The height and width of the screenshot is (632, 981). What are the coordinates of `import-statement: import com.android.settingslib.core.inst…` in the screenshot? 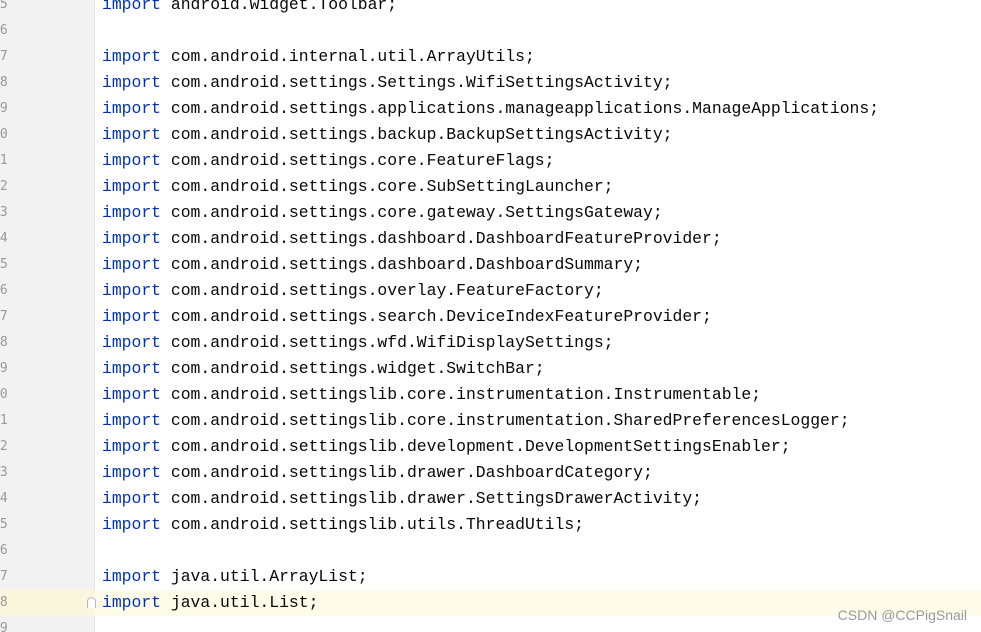 It's located at (431, 395).